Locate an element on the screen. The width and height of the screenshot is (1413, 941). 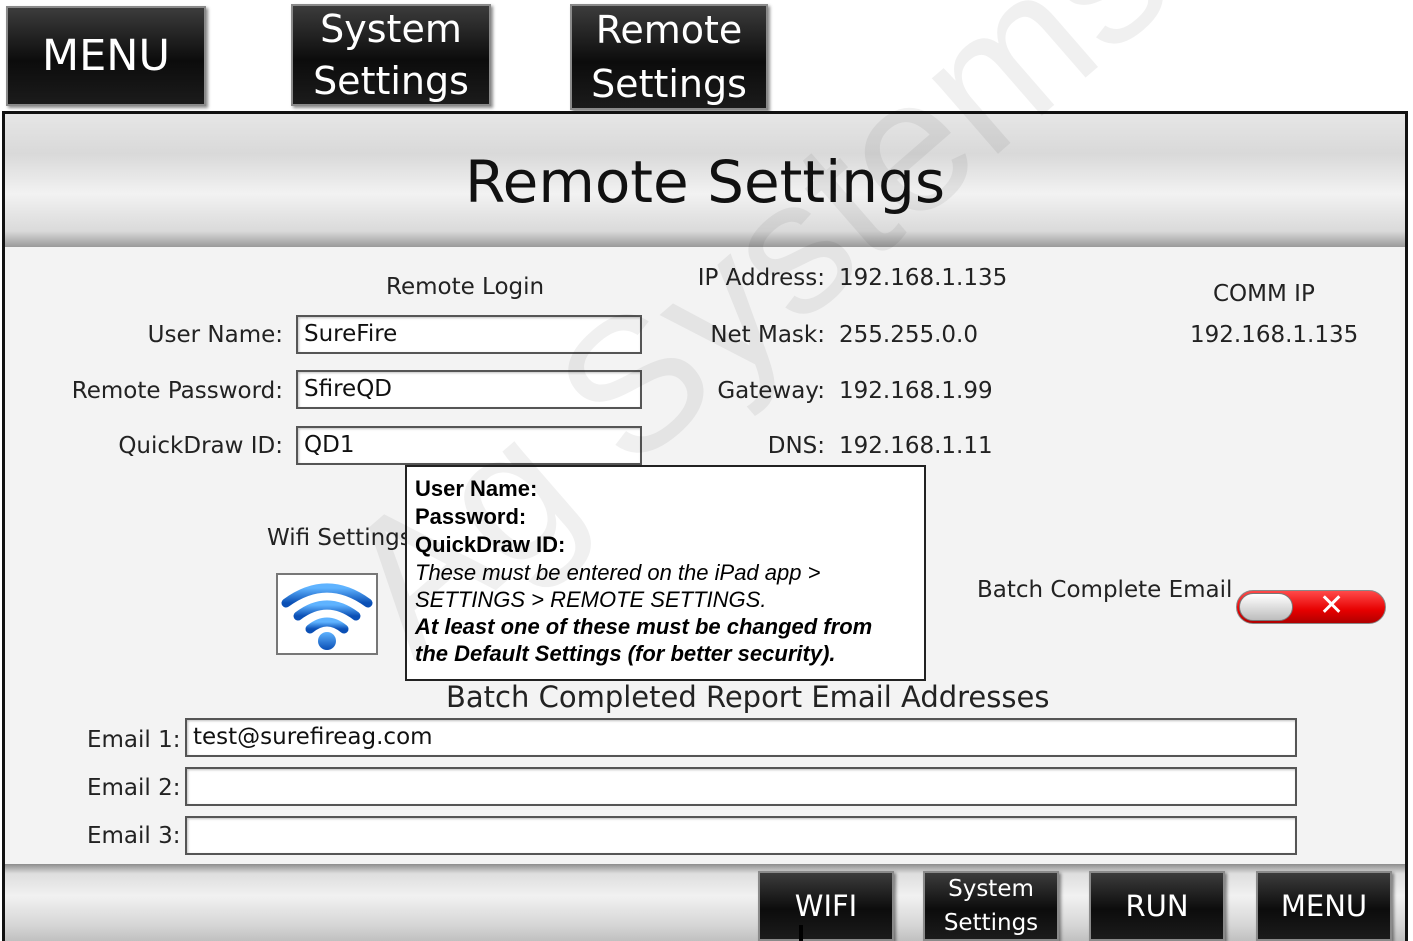
ip-address-label: IP Address: is located at coordinates (761, 278).